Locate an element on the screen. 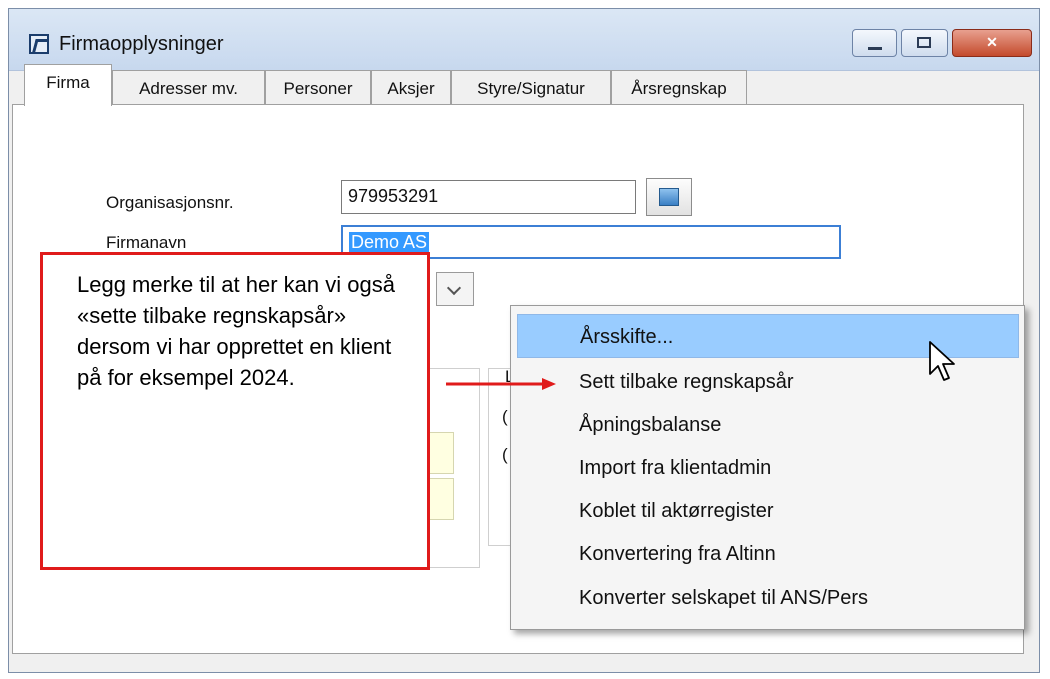 The width and height of the screenshot is (1050, 679). menu-item-import-fra-klientadmin: Import fra klientadmin is located at coordinates (768, 468).